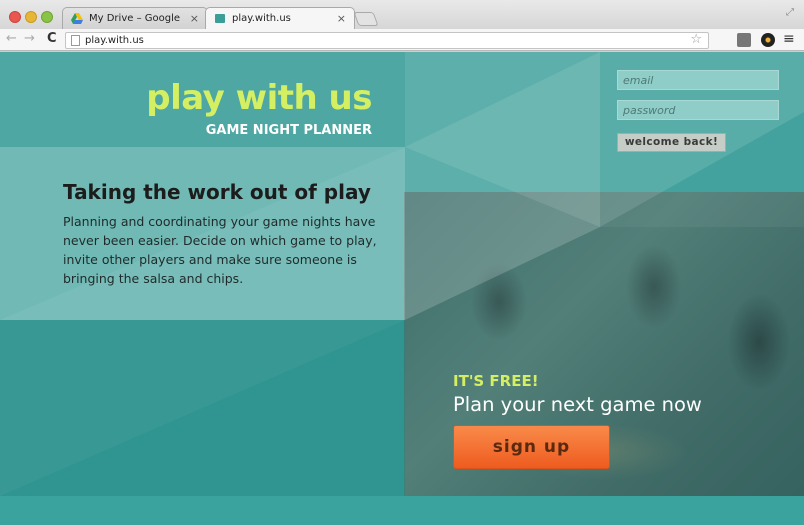 The width and height of the screenshot is (804, 525). What do you see at coordinates (31, 17) in the screenshot?
I see `minimize-window-button` at bounding box center [31, 17].